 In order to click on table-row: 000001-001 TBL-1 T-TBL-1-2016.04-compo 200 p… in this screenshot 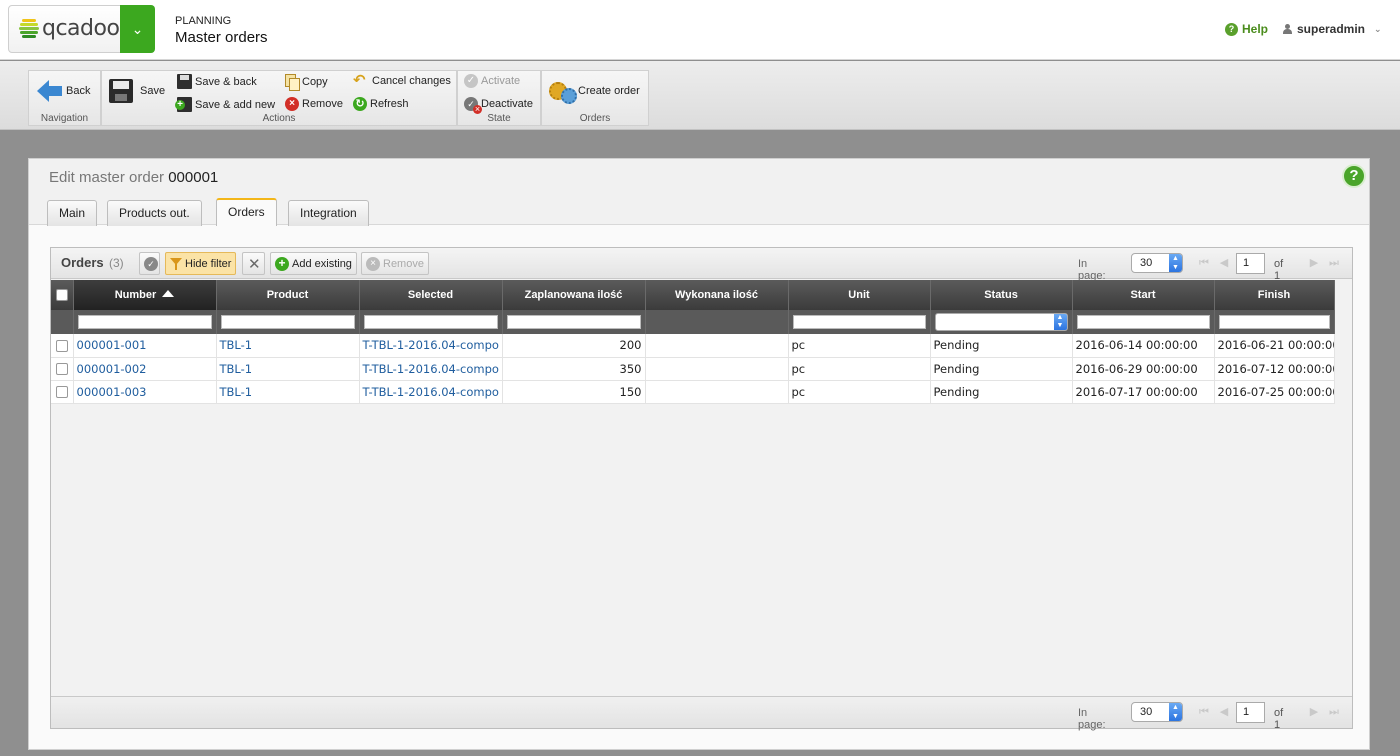, I will do `click(693, 346)`.